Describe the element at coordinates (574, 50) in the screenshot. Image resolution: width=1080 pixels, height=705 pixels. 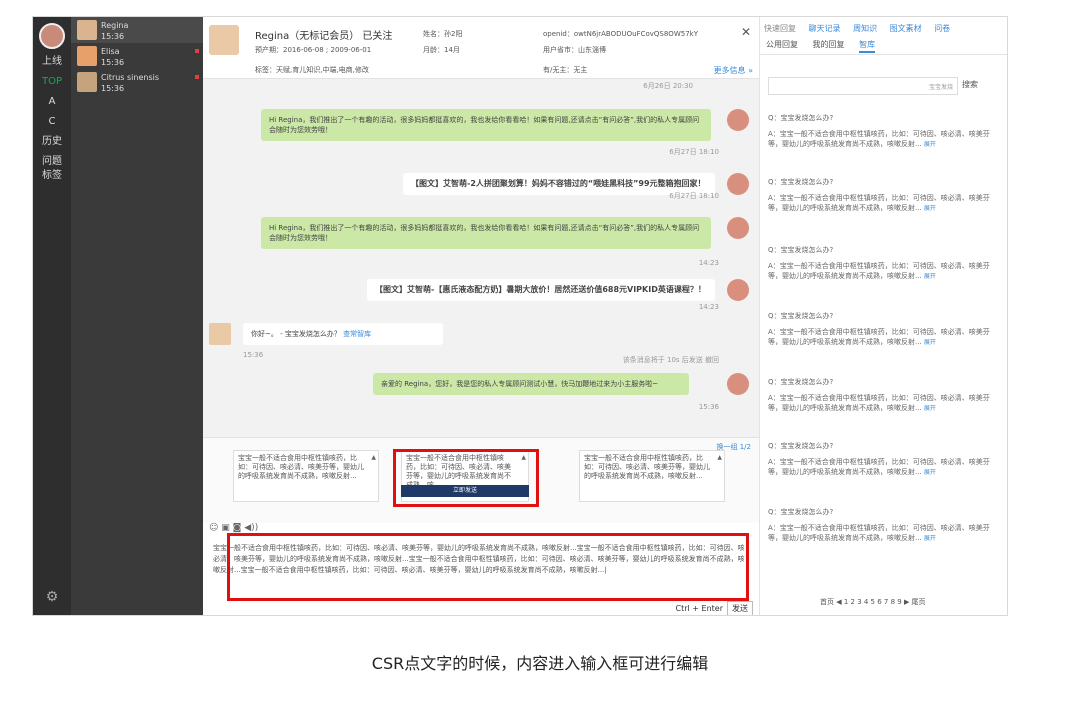
I see `province: 用户省市：山东淄博` at that location.